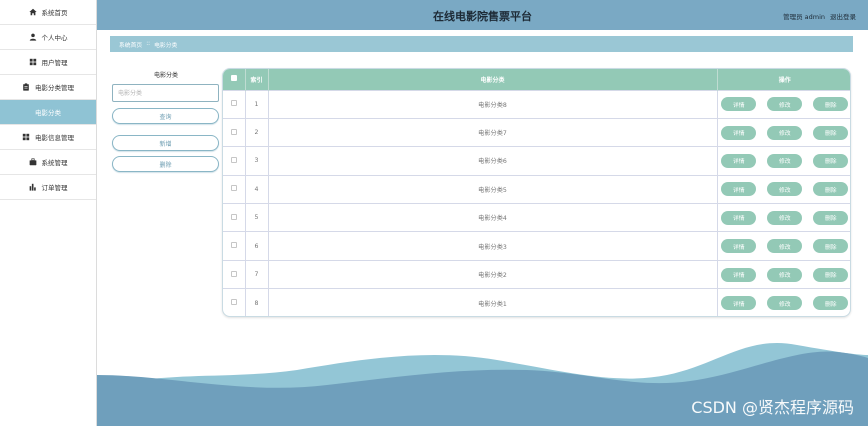 Image resolution: width=868 pixels, height=426 pixels. Describe the element at coordinates (257, 161) in the screenshot. I see `row-index: 3` at that location.